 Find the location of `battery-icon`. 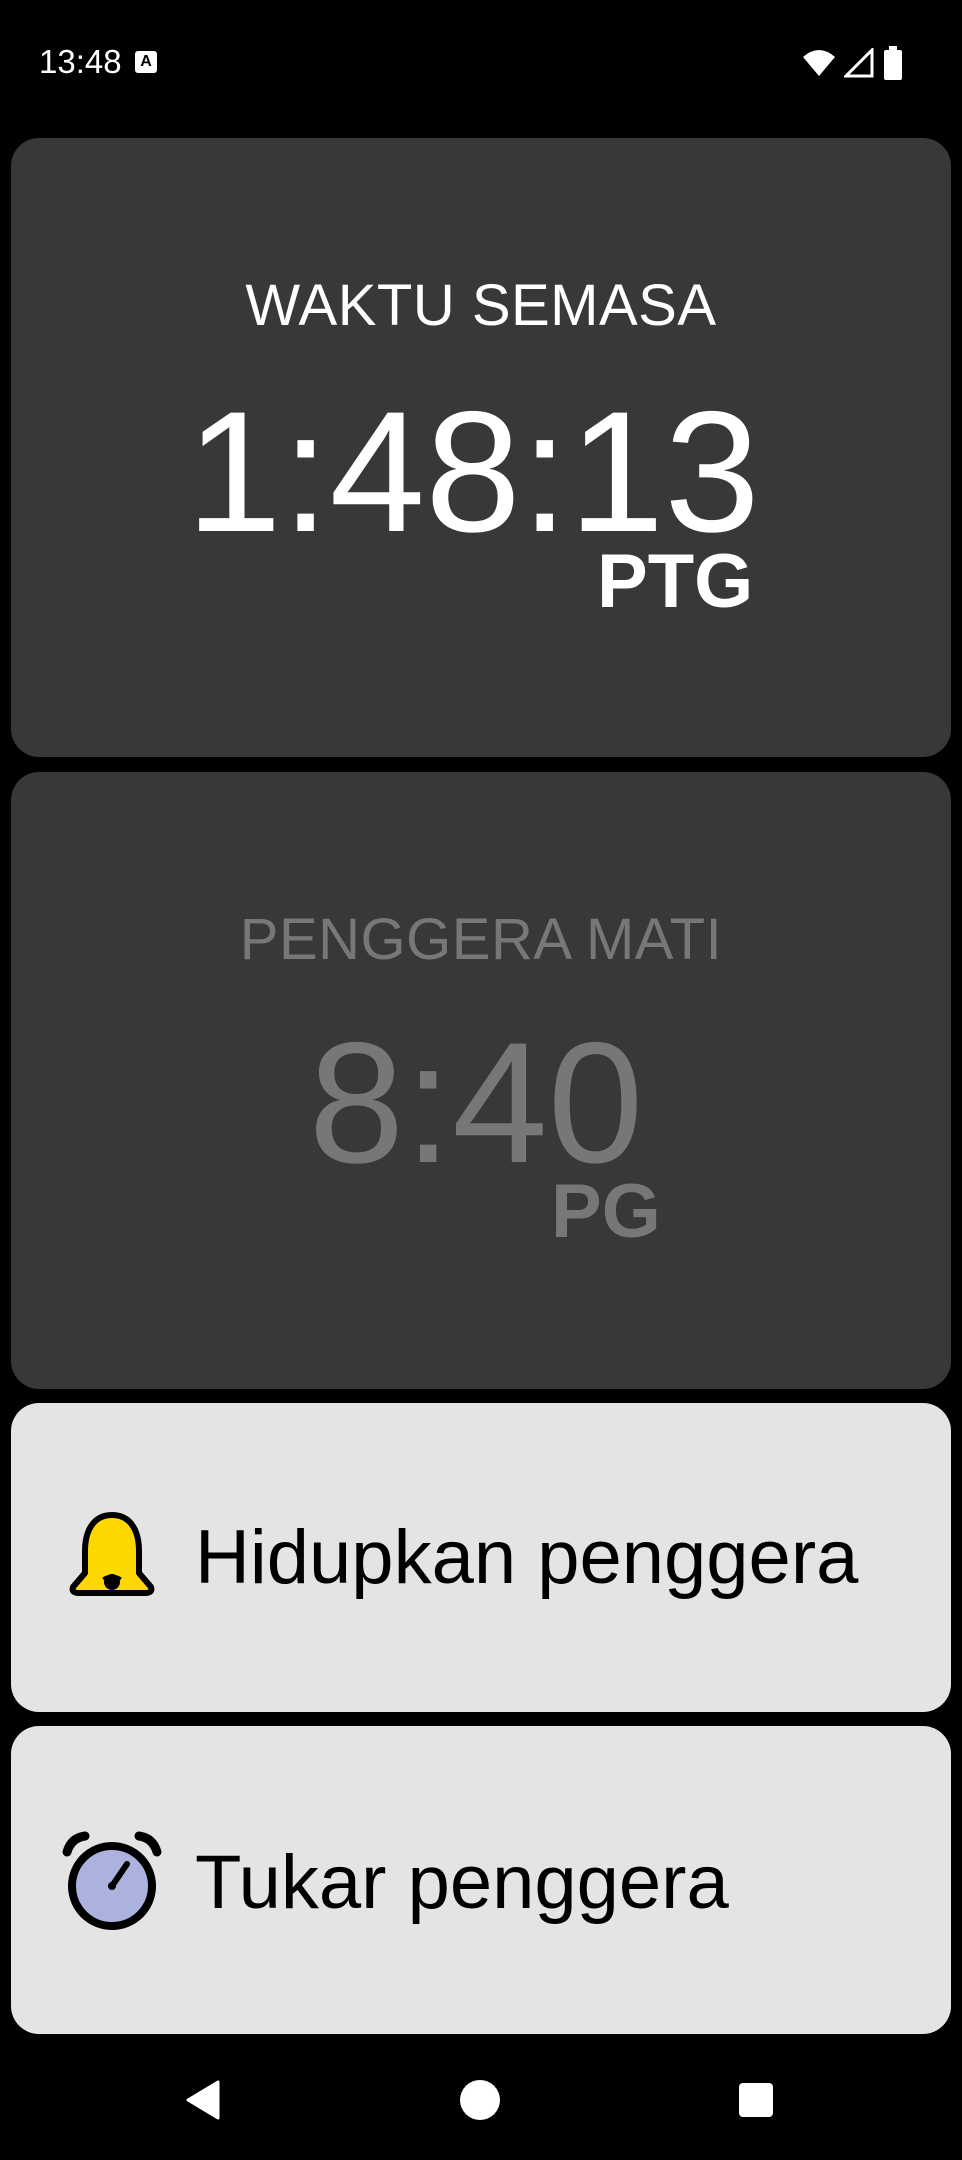

battery-icon is located at coordinates (893, 63).